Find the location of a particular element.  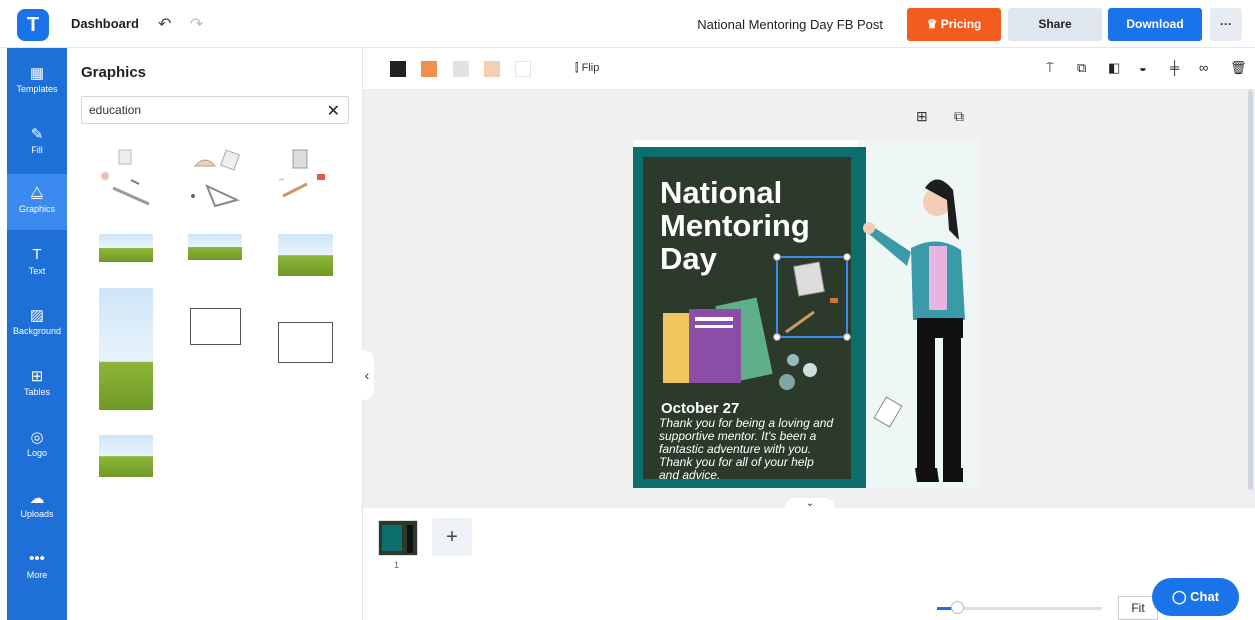

rail-item-text: T Text is located at coordinates (37, 264).